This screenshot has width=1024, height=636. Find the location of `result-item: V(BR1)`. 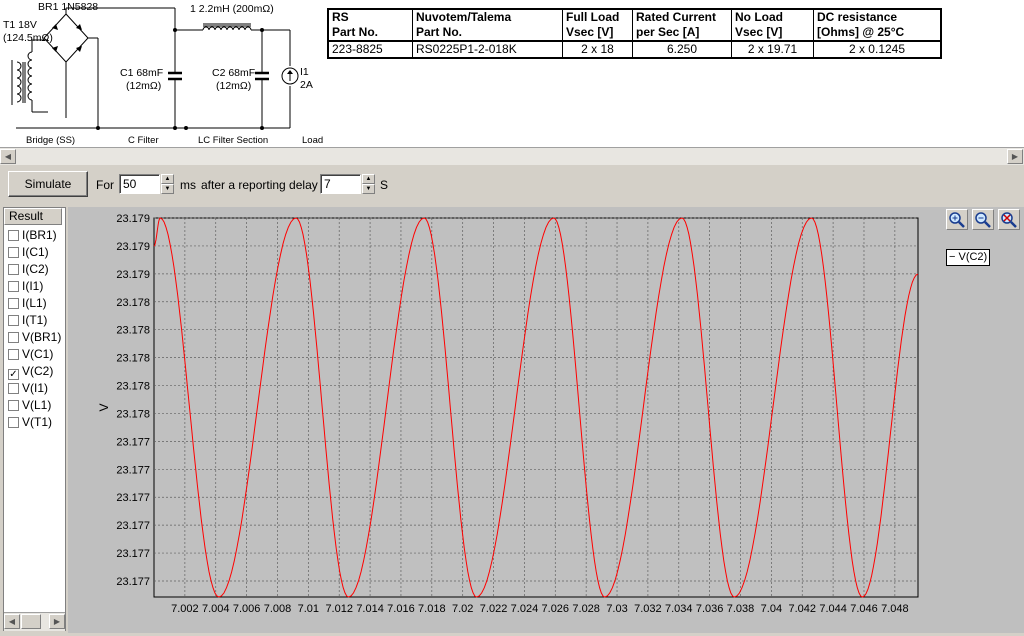

result-item: V(BR1) is located at coordinates (34, 338).